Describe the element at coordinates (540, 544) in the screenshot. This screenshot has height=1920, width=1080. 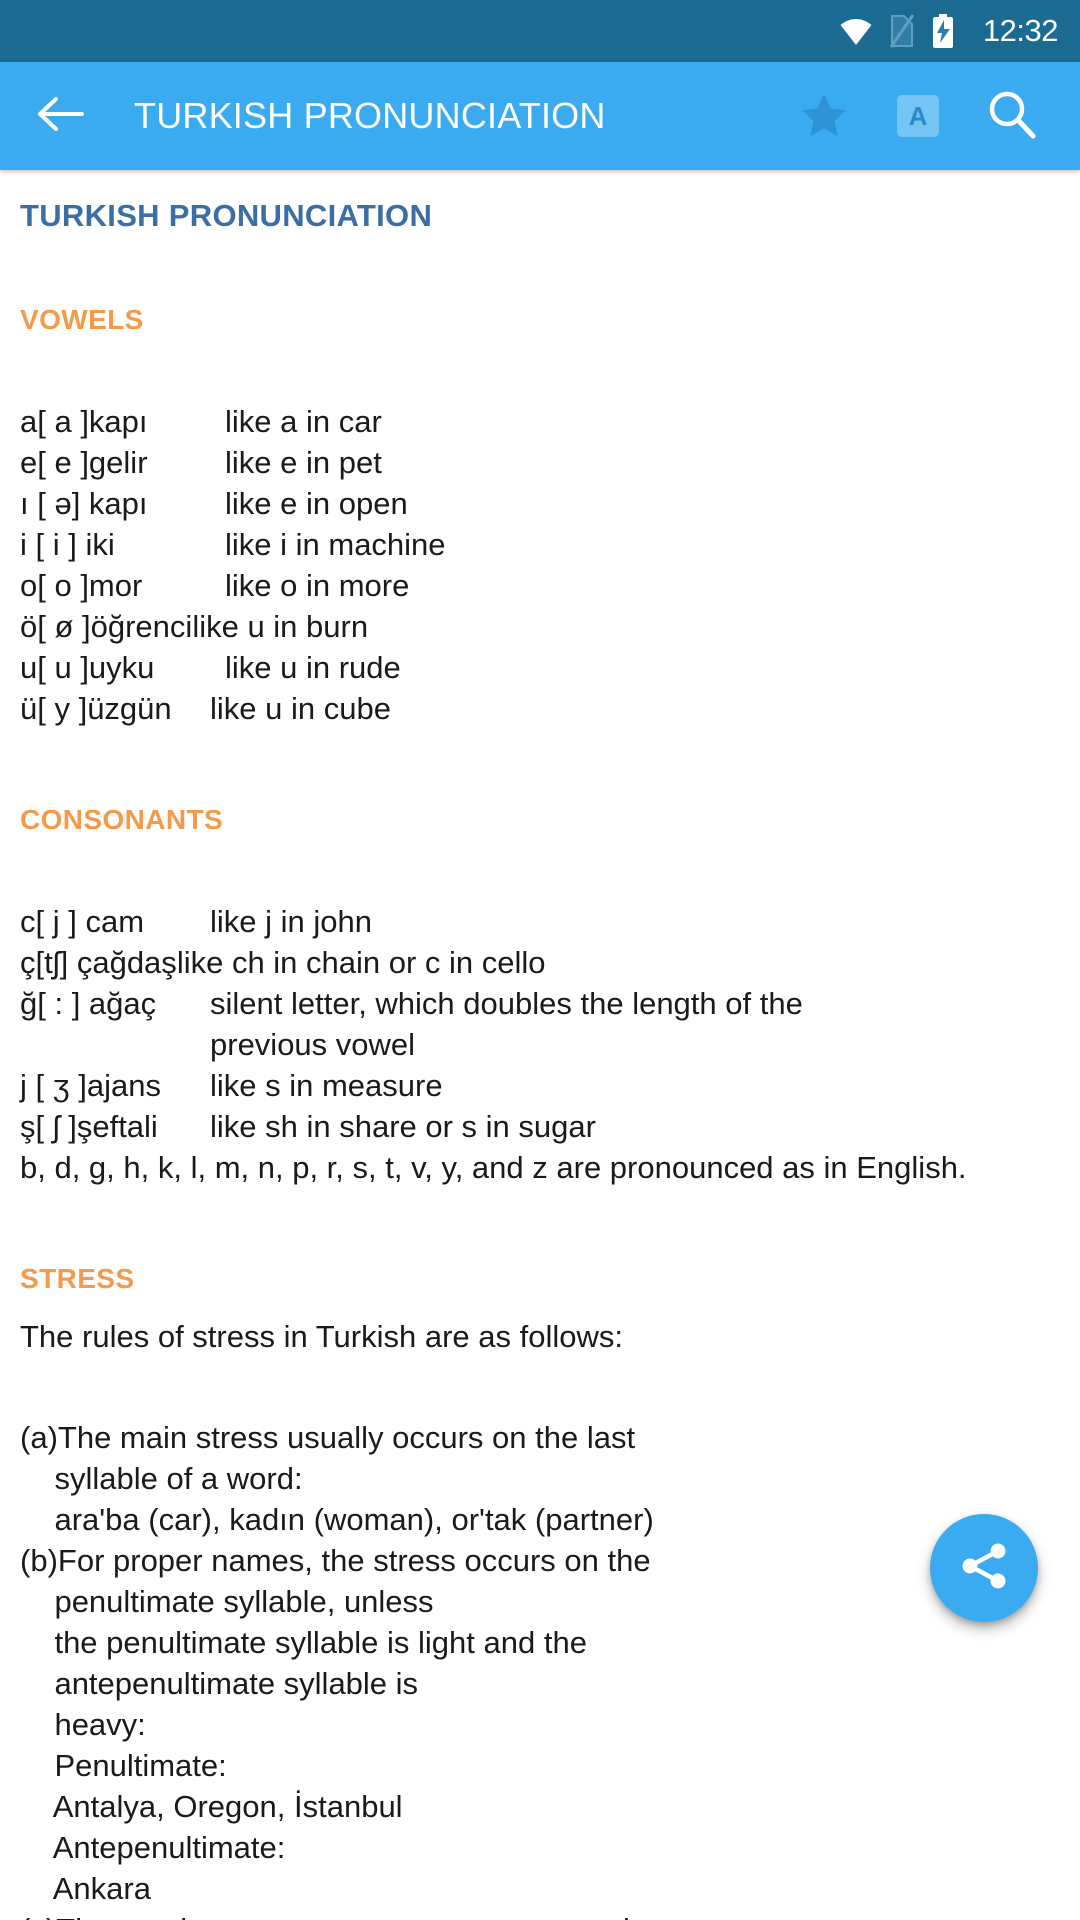
I see `table-row: i [ i ] iki like i in machine` at that location.